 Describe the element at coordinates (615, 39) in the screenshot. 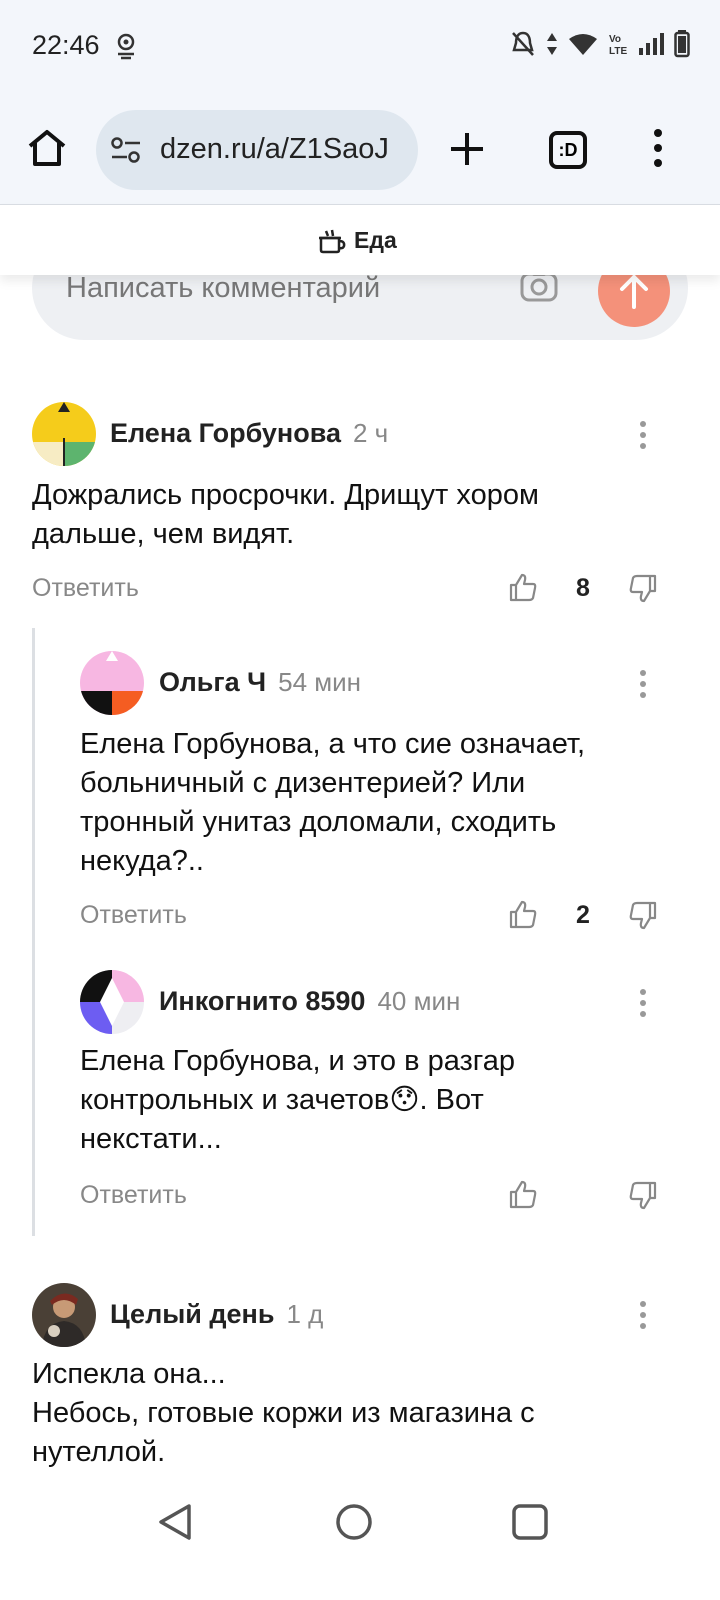

I see `svg-text: Vo` at that location.